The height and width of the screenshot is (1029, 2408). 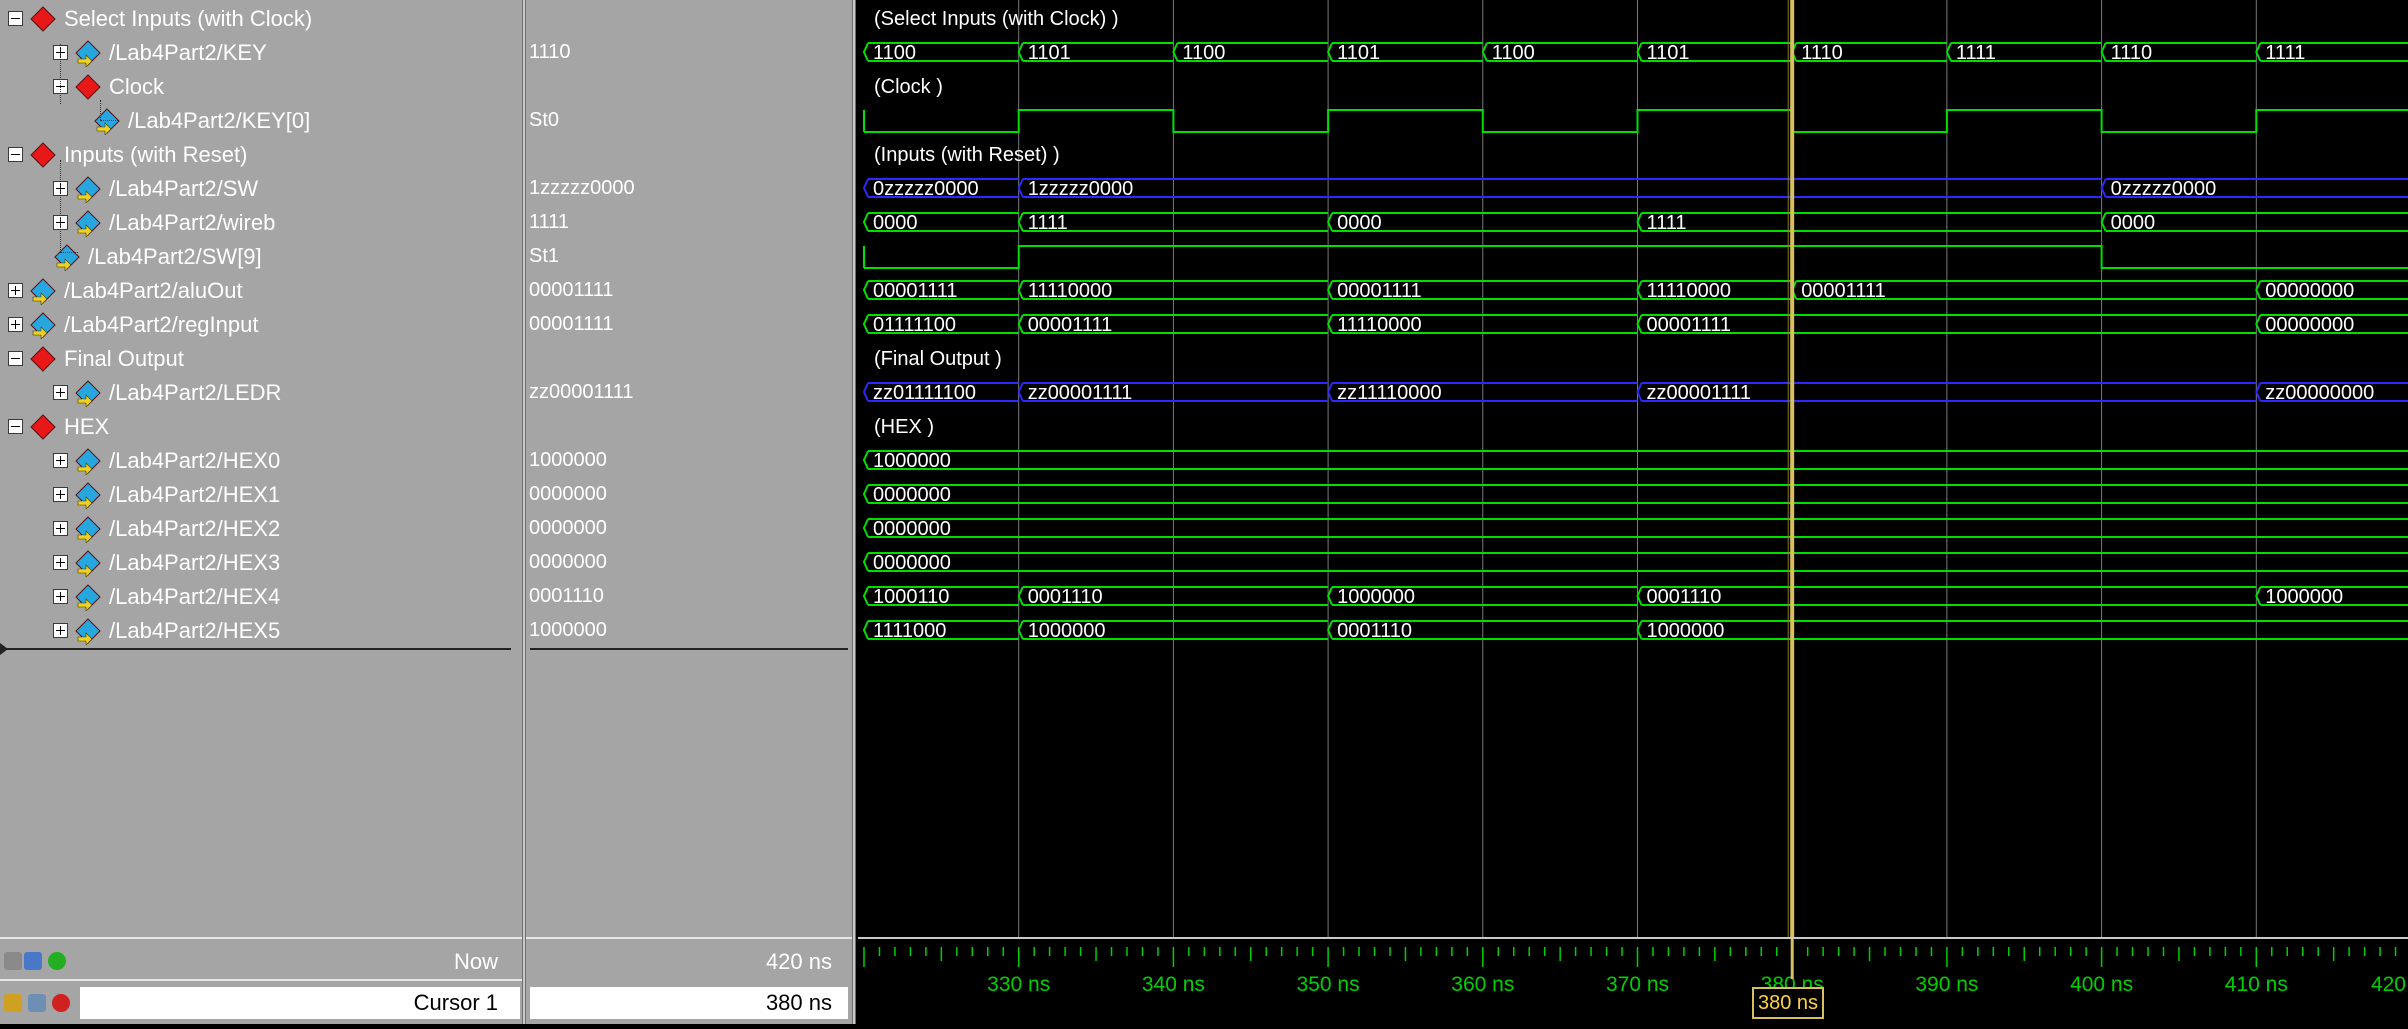 What do you see at coordinates (261, 324) in the screenshot?
I see `signal-row-lab4part2-reginput: /Lab4Part2/regInput` at bounding box center [261, 324].